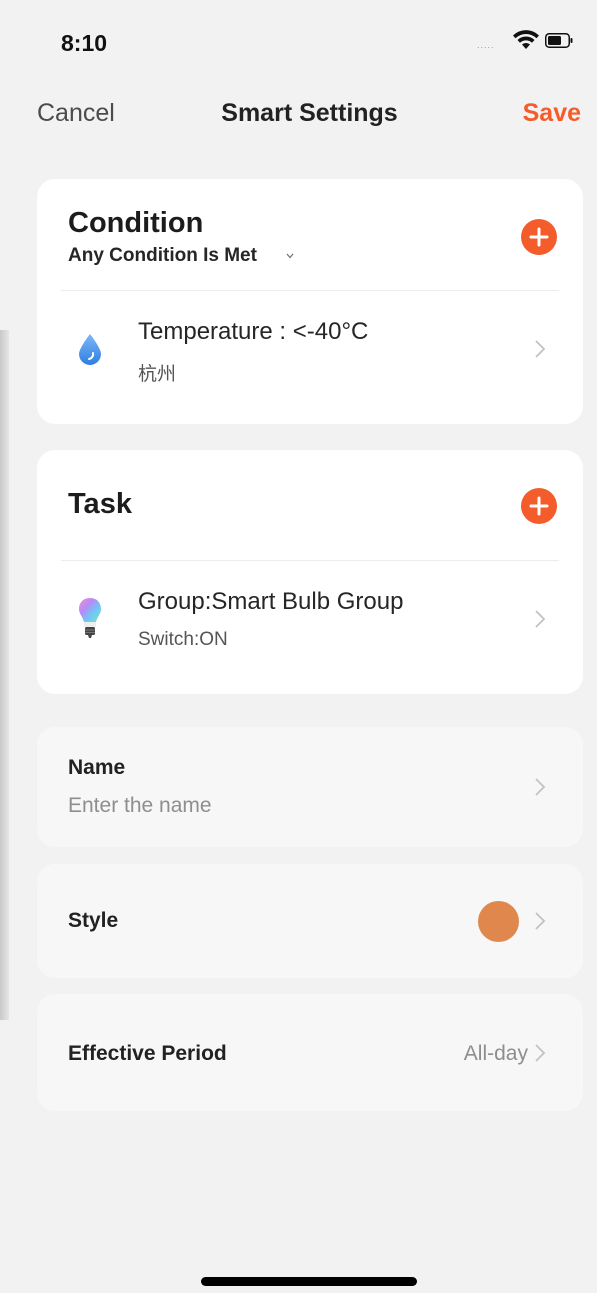 The height and width of the screenshot is (1293, 597). What do you see at coordinates (253, 331) in the screenshot?
I see `condition-item-title: Temperature : <-40°C` at bounding box center [253, 331].